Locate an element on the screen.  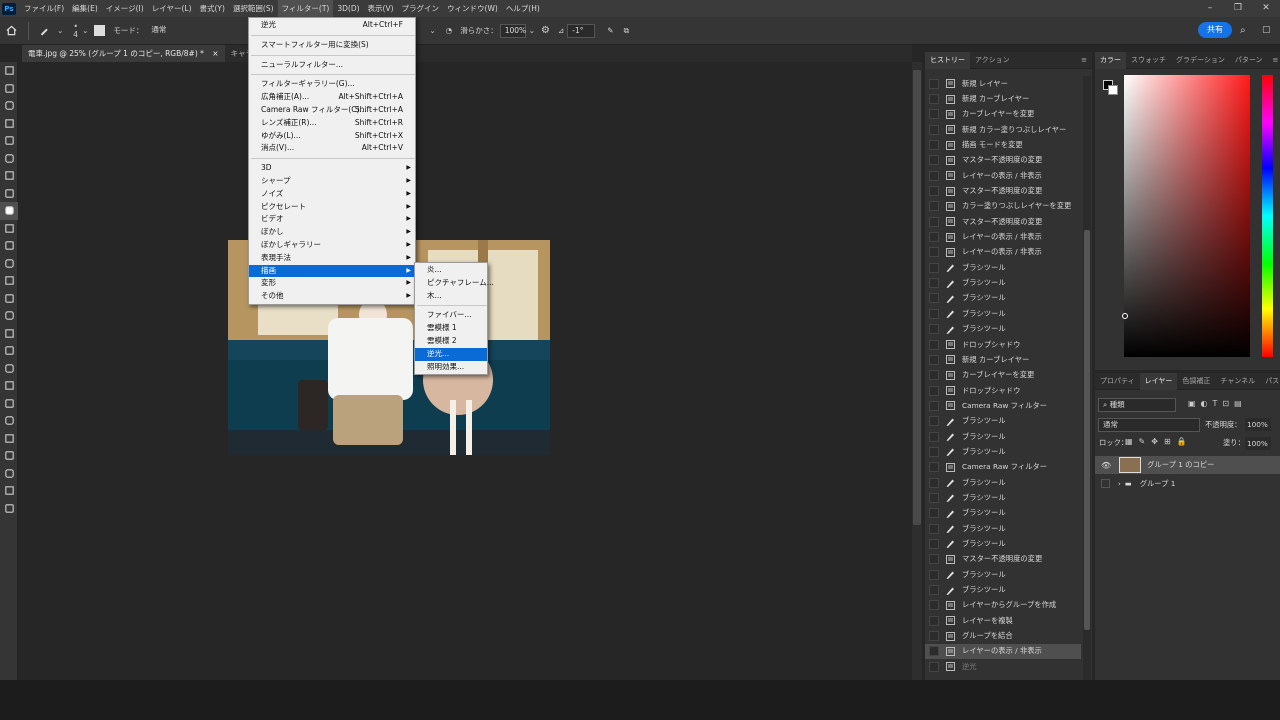
dodge-tool-icon is located at coordinates (9, 316).